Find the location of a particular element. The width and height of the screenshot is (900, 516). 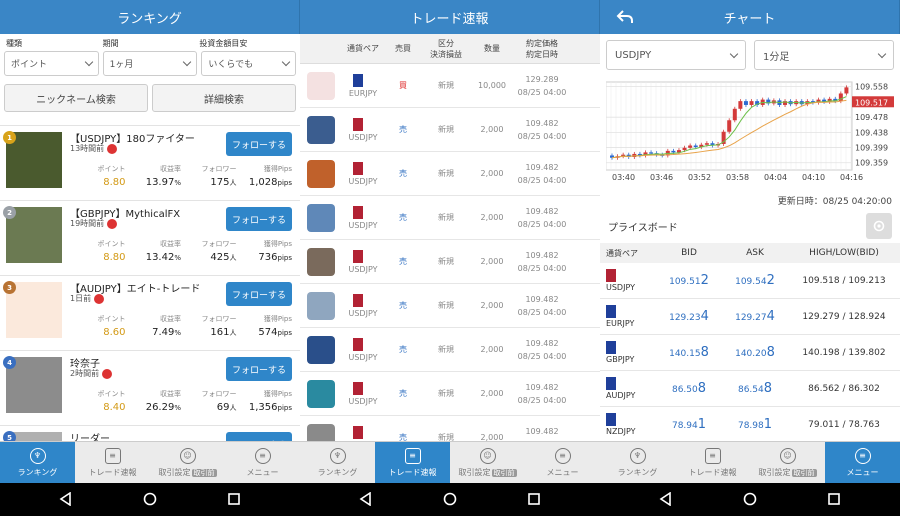

stat-followers-number: 161 is located at coordinates (220, 332).